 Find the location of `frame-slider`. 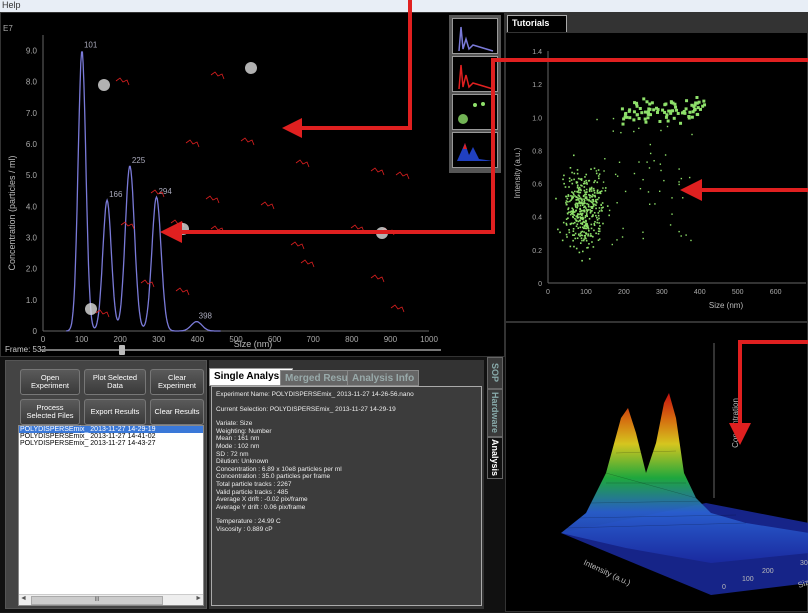

frame-slider is located at coordinates (241, 350).